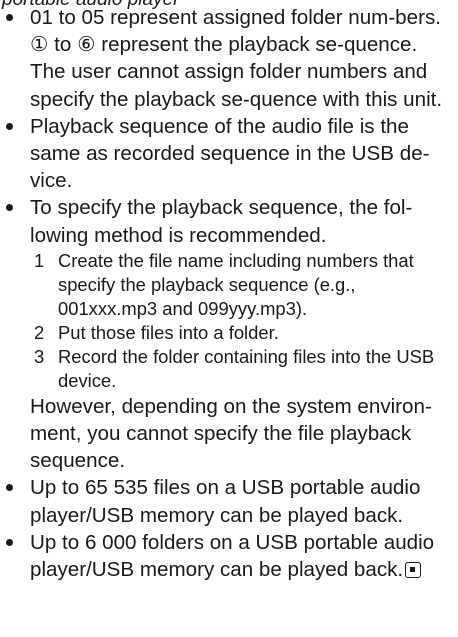 This screenshot has height=637, width=458. What do you see at coordinates (39, 356) in the screenshot?
I see `step-number: 3` at bounding box center [39, 356].